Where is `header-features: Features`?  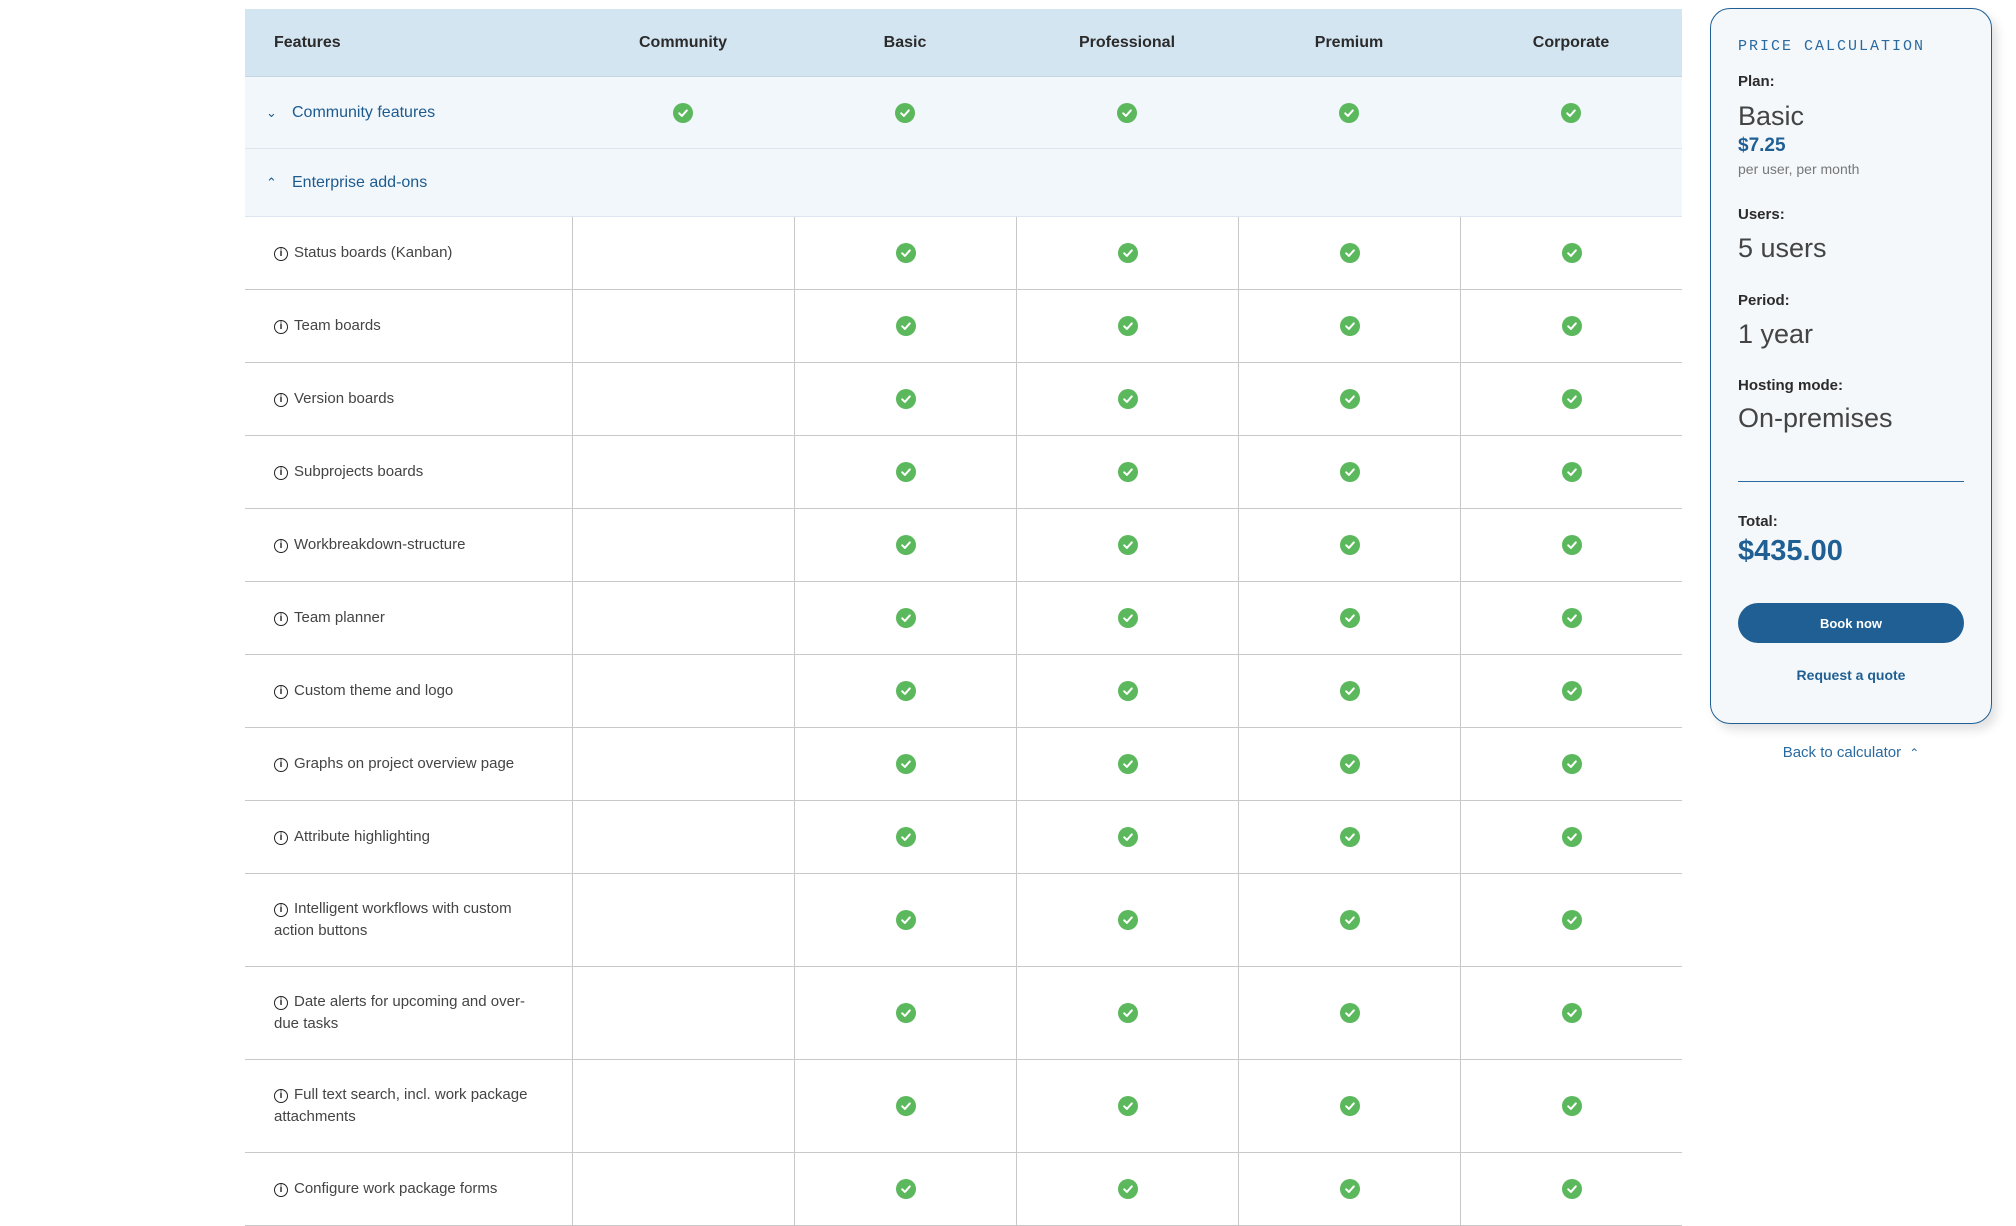
header-features: Features is located at coordinates (307, 42).